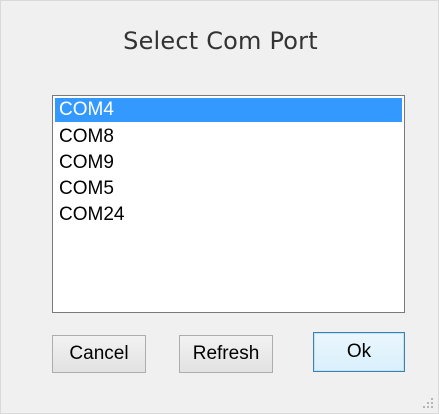  I want to click on list-item: COM4, so click(228, 110).